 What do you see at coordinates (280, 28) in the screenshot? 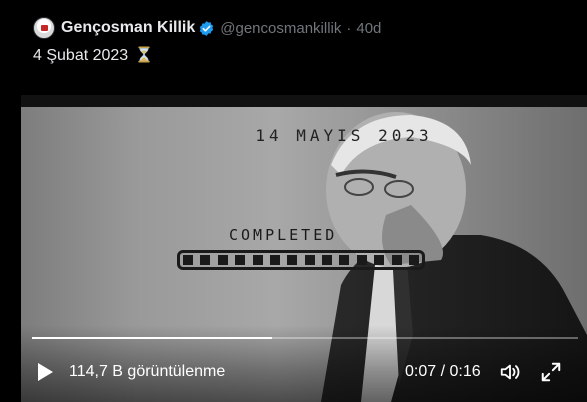
I see `author-handle: @gencosmankillik` at bounding box center [280, 28].